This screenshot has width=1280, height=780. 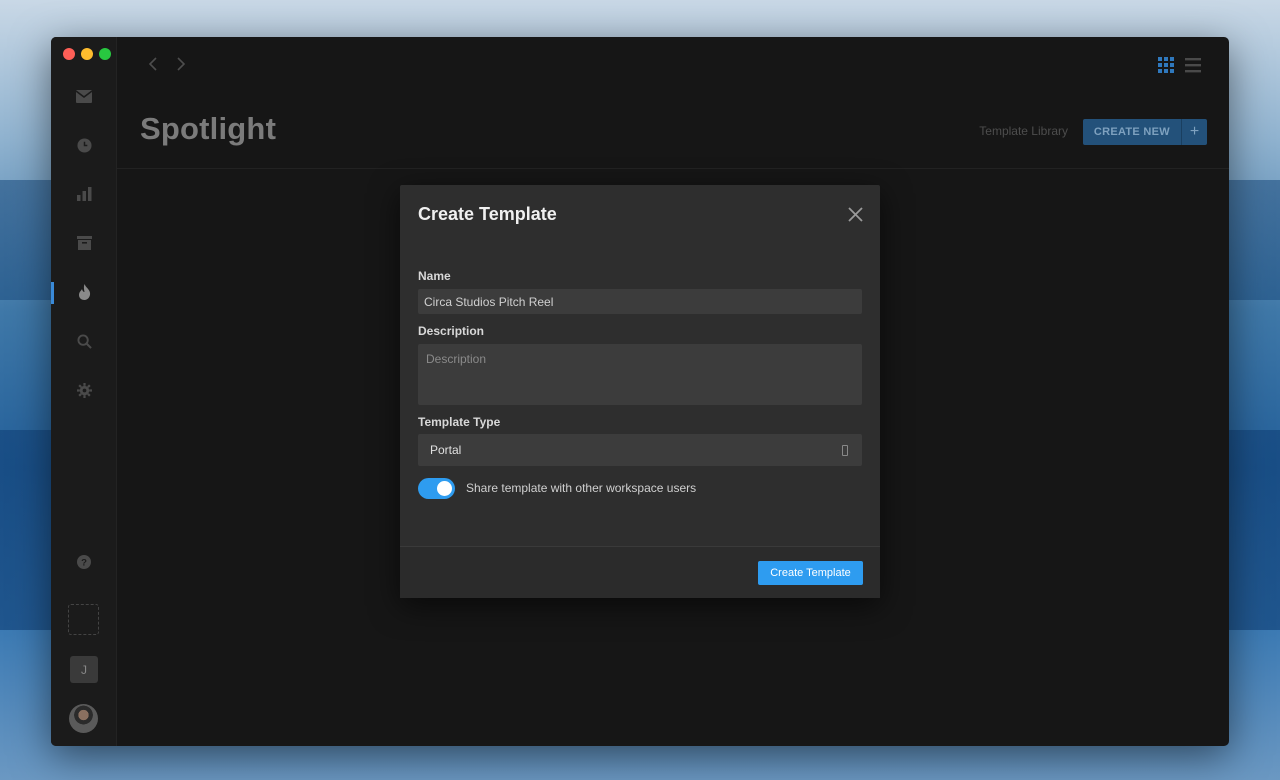 I want to click on description-field, so click(x=640, y=374).